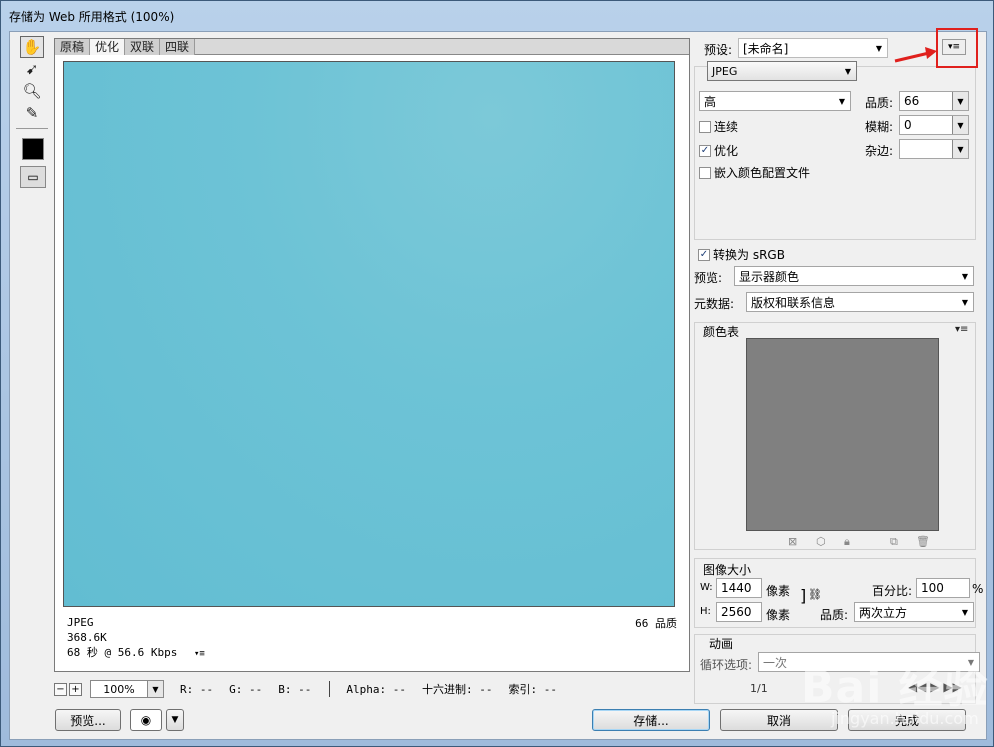  What do you see at coordinates (32, 113) in the screenshot?
I see `eyedropper-icon: ✎` at bounding box center [32, 113].